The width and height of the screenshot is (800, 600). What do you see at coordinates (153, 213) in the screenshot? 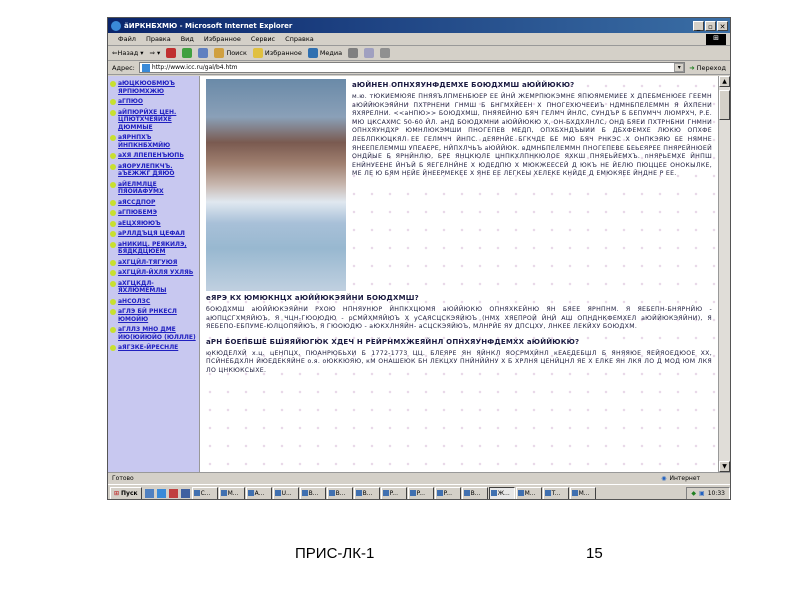
I see `sidebar-link: аГПЮБЕМЭ` at bounding box center [153, 213].